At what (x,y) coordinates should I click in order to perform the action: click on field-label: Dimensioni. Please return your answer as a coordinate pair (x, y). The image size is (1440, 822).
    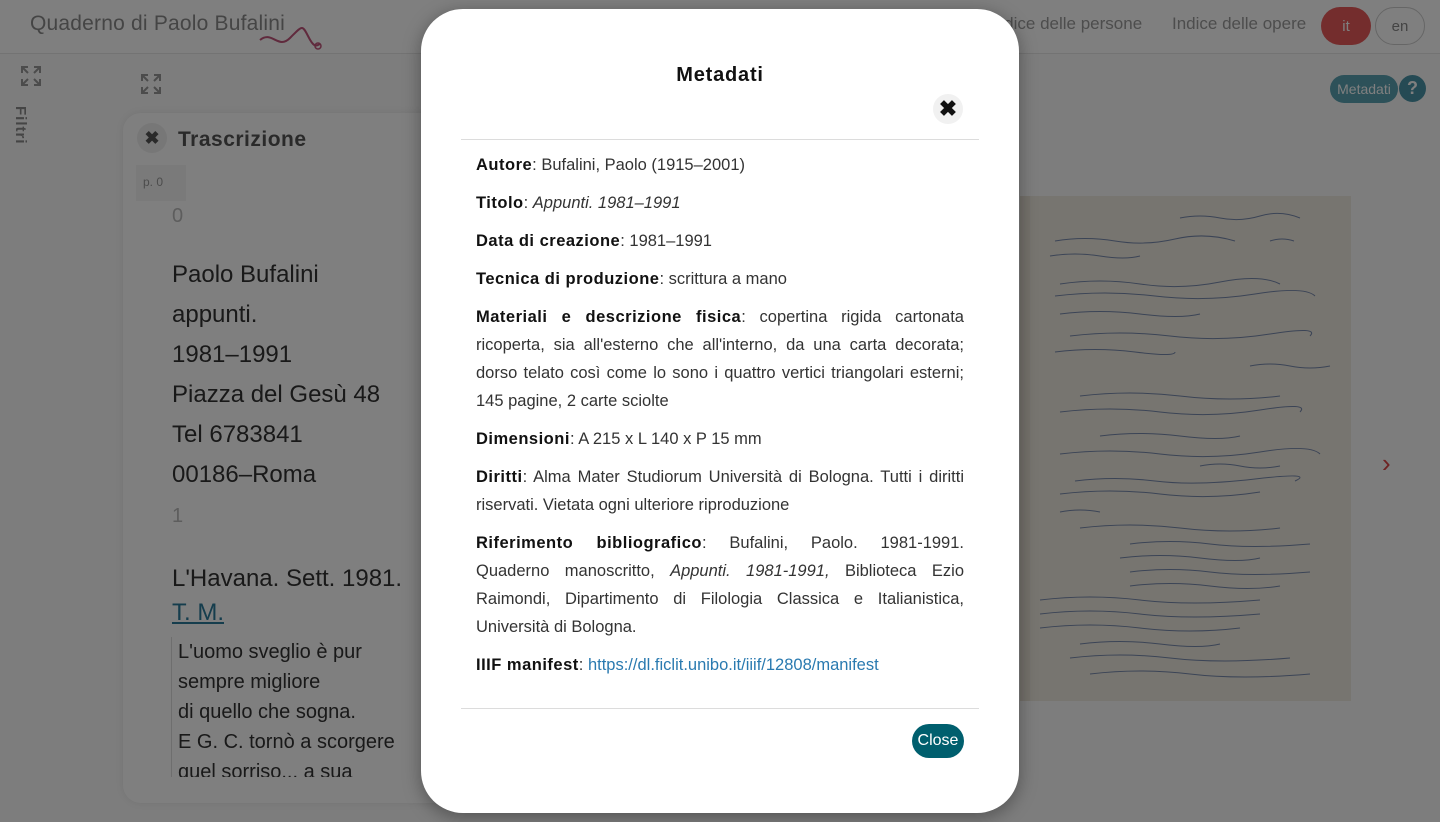
    Looking at the image, I should click on (523, 439).